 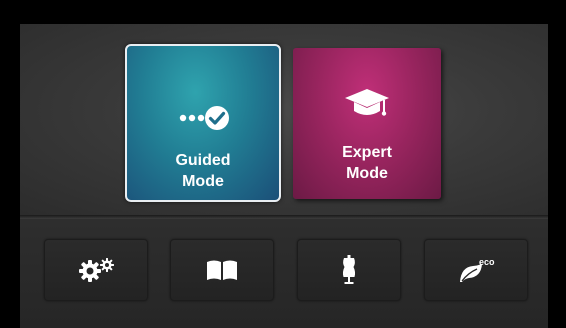 I want to click on eco-leaf-icon: eco, so click(x=477, y=269).